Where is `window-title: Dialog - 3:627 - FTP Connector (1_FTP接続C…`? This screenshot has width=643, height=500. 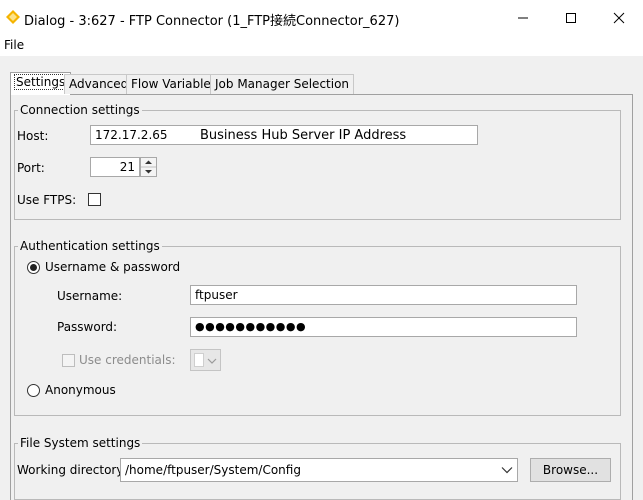 window-title: Dialog - 3:627 - FTP Connector (1_FTP接続C… is located at coordinates (212, 21).